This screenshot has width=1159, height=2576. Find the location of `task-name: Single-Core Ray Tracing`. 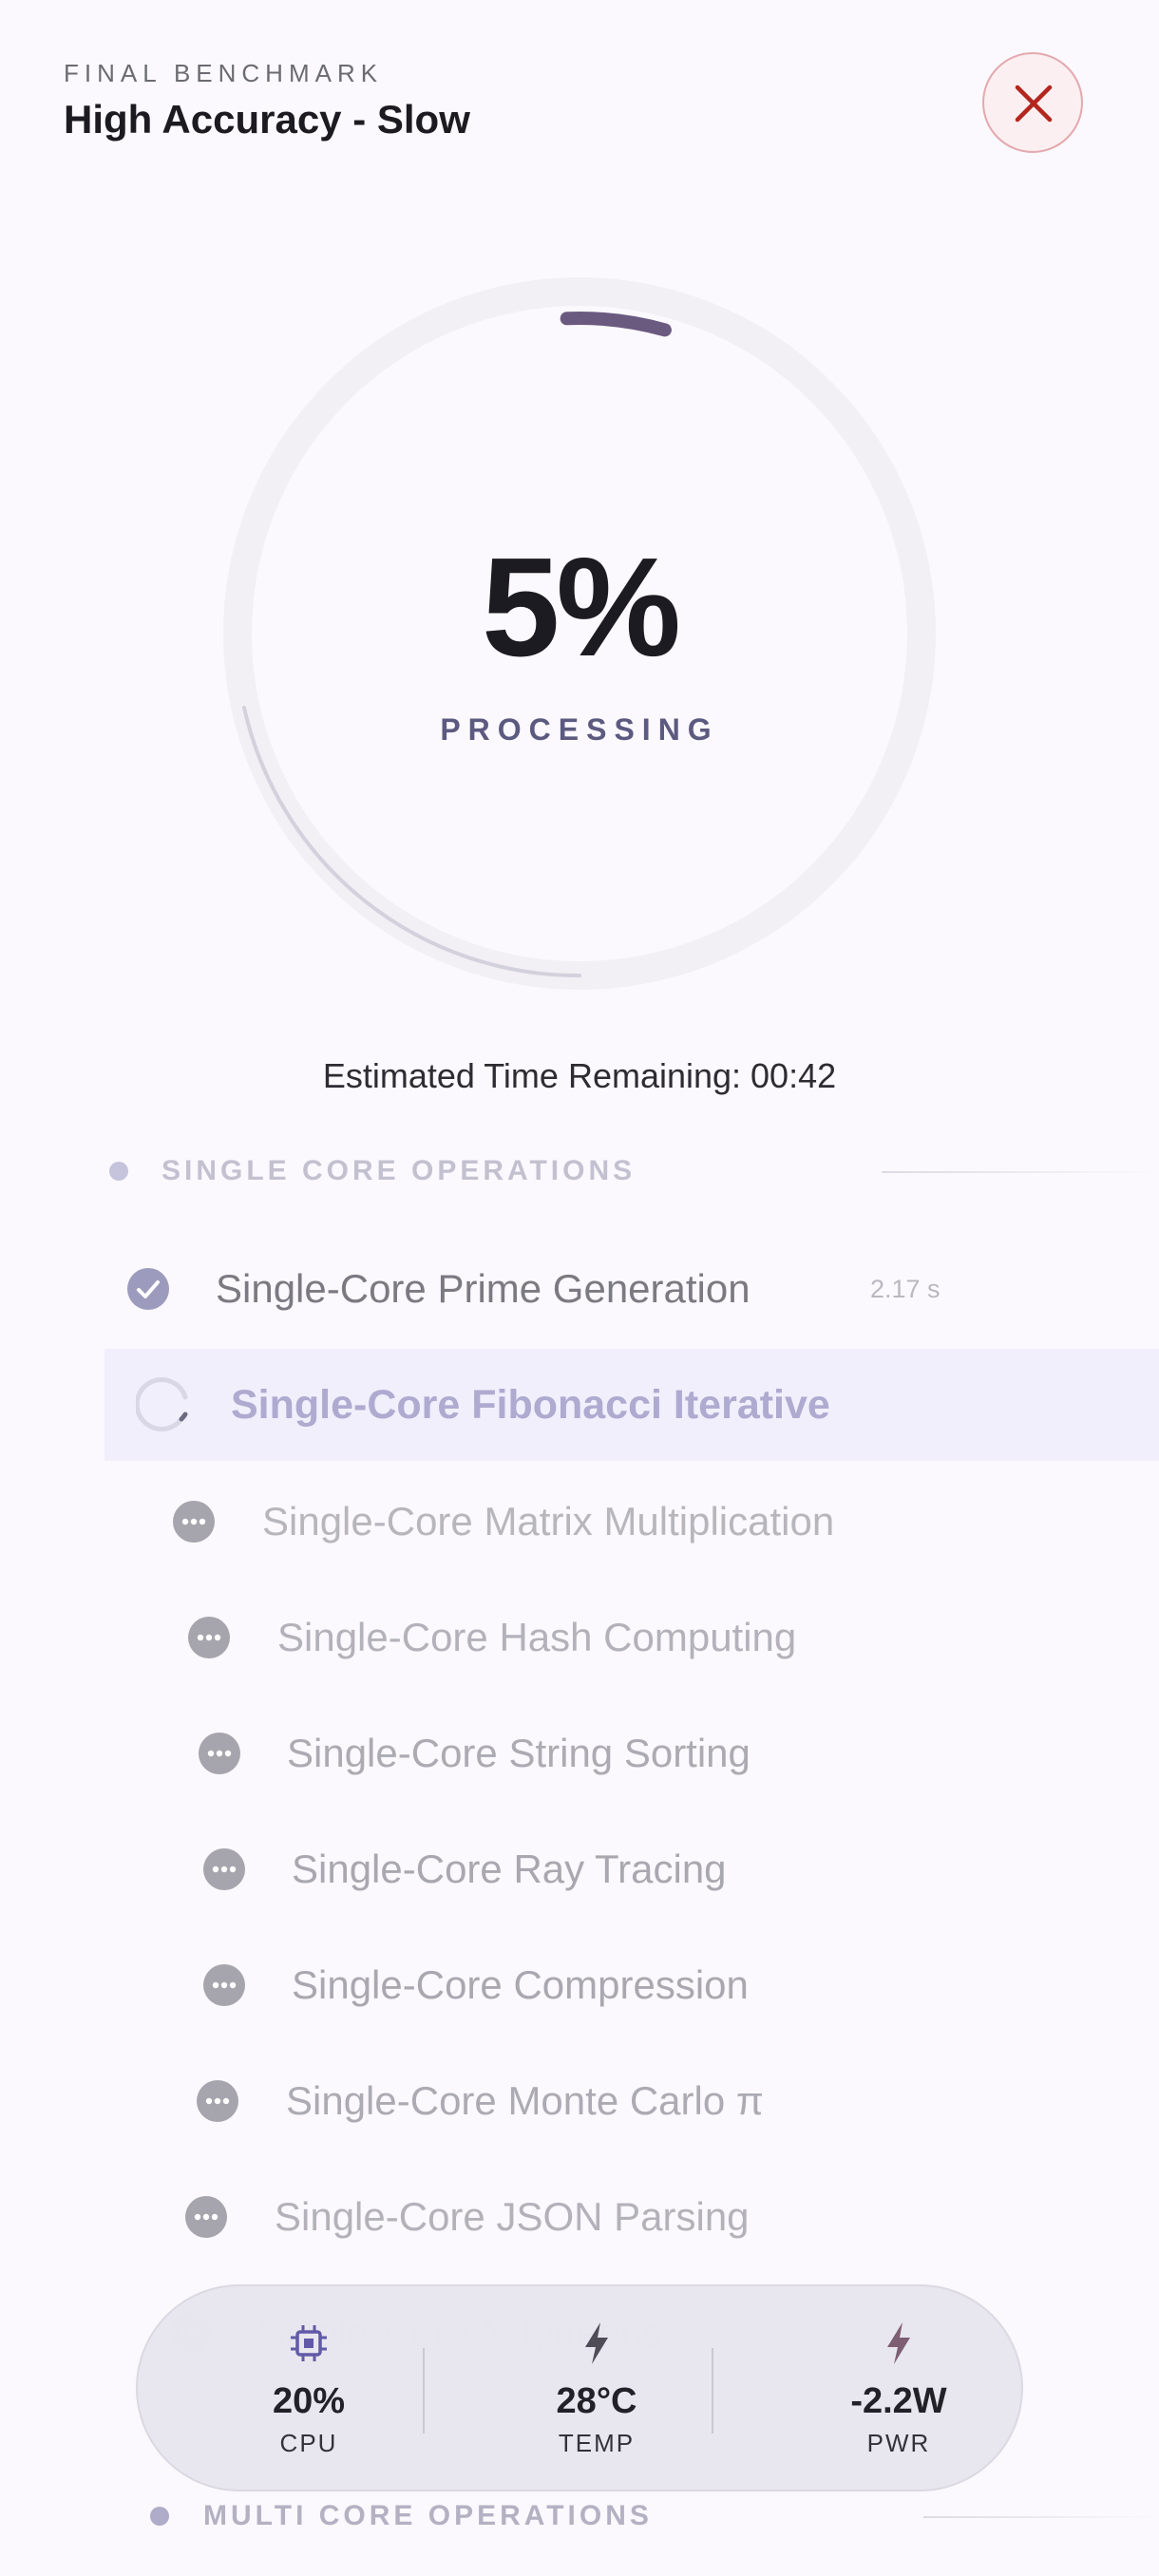

task-name: Single-Core Ray Tracing is located at coordinates (509, 1869).